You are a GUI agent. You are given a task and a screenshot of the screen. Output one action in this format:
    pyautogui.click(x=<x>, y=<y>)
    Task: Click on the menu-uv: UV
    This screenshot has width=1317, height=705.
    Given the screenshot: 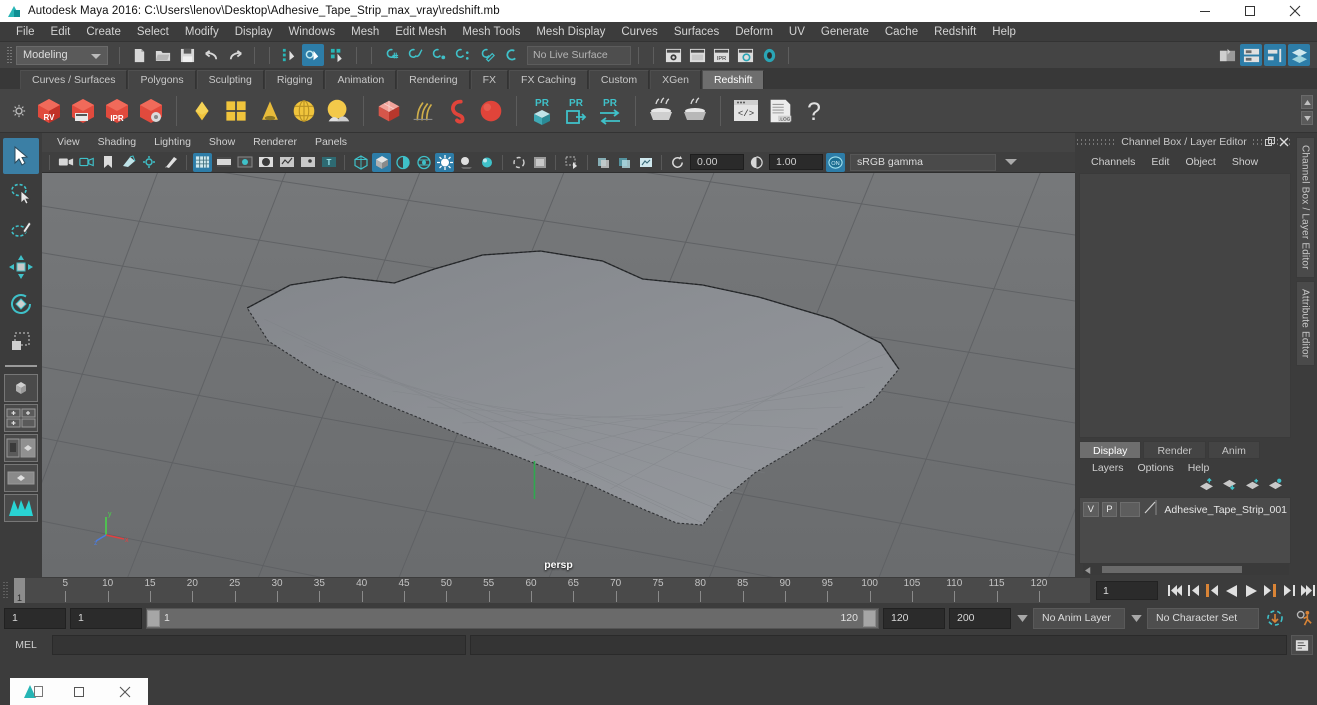 What is the action you would take?
    pyautogui.click(x=797, y=32)
    